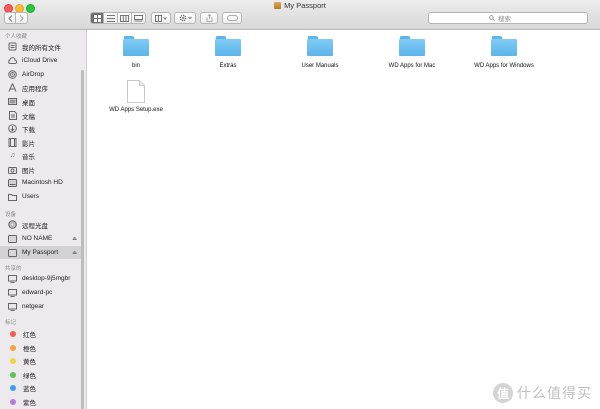 Image resolution: width=600 pixels, height=409 pixels. I want to click on watermark: 值 什么值得买, so click(542, 393).